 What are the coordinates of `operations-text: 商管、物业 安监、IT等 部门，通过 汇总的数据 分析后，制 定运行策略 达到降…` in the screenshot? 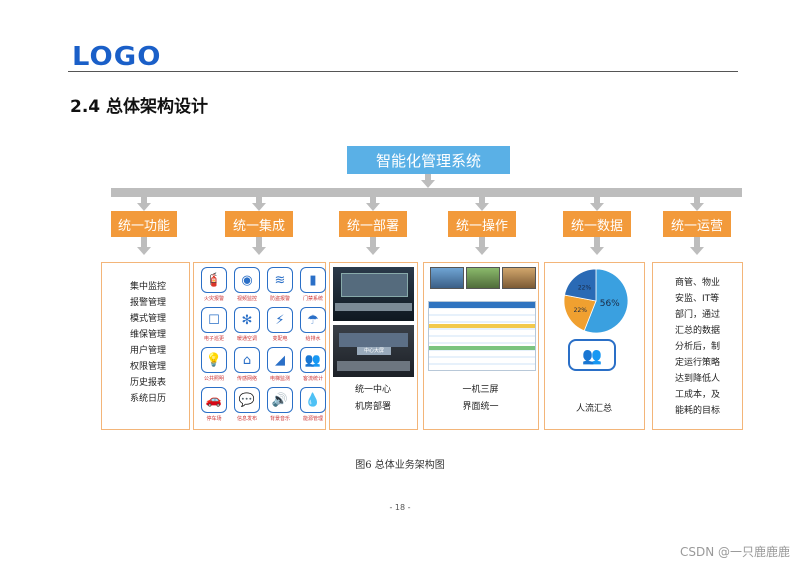 It's located at (697, 347).